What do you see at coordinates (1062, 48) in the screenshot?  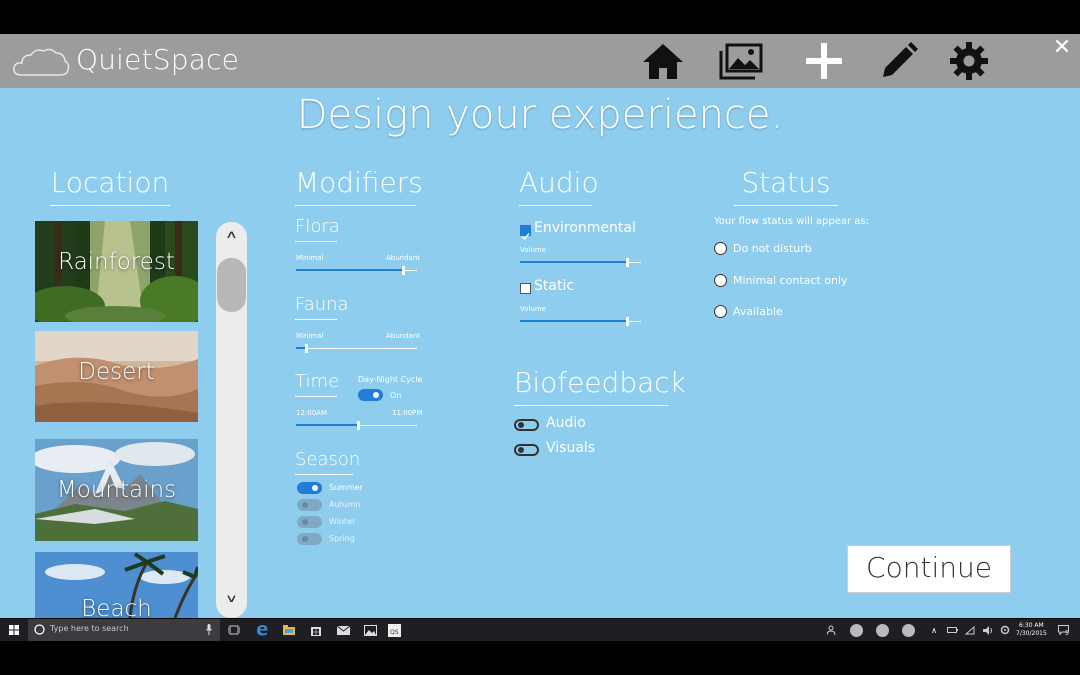 I see `close-icon: ✕` at bounding box center [1062, 48].